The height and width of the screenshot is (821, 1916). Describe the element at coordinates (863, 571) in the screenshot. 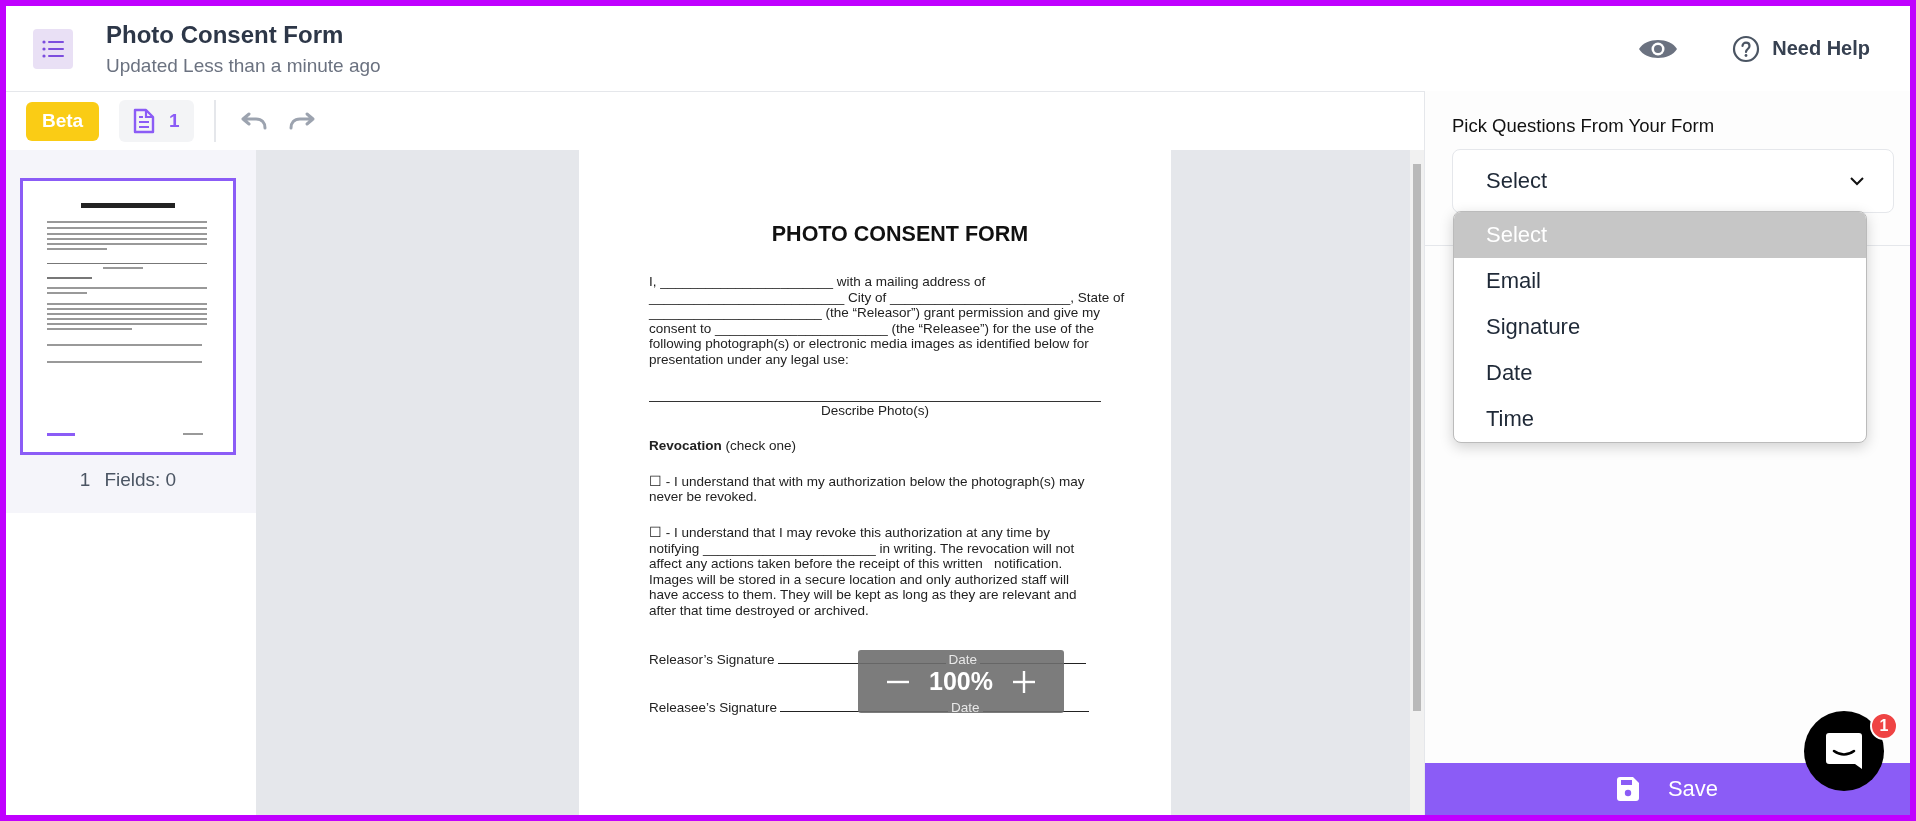

I see `paragraph: ☐ - I understand that I may revoke this authorization at any time by notifying _______________________ in writing. The revocation will not affect any actions taken before the receipt of this written notification. Images will be stored in a secure location and only authorized staff will have access to them. They will be kept as long as they are relevant and after that time destroyed or archived.` at that location.